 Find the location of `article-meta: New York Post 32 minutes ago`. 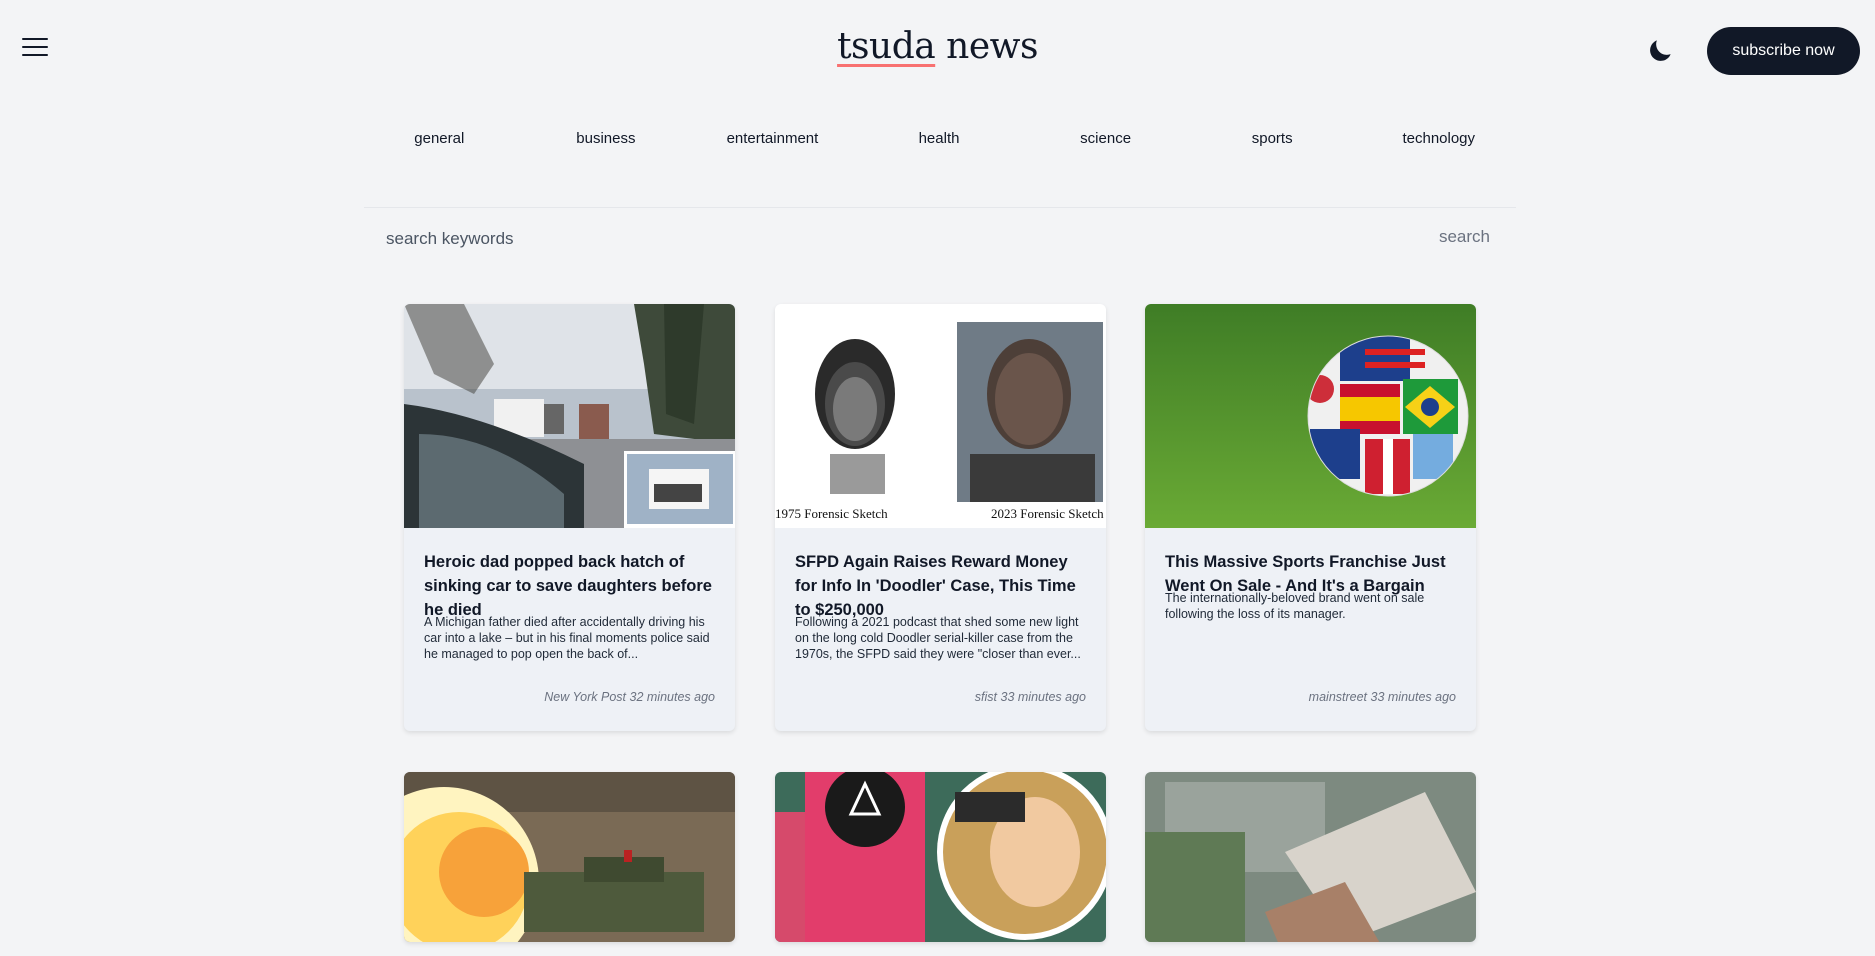

article-meta: New York Post 32 minutes ago is located at coordinates (629, 697).